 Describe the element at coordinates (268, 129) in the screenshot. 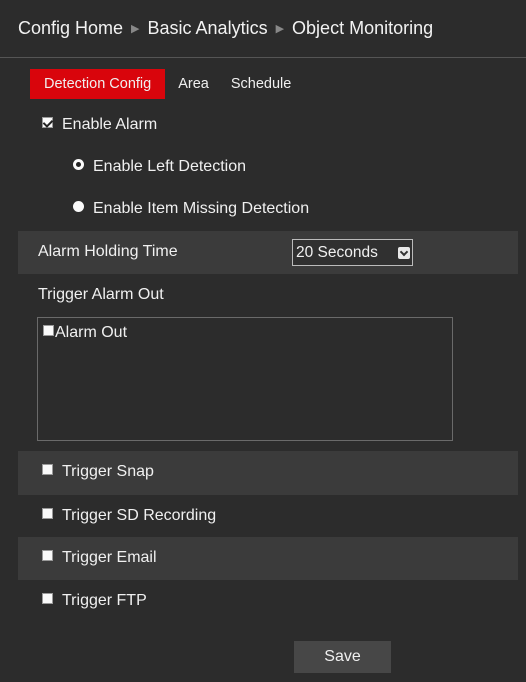

I see `enable-alarm-row: Enable Alarm` at that location.